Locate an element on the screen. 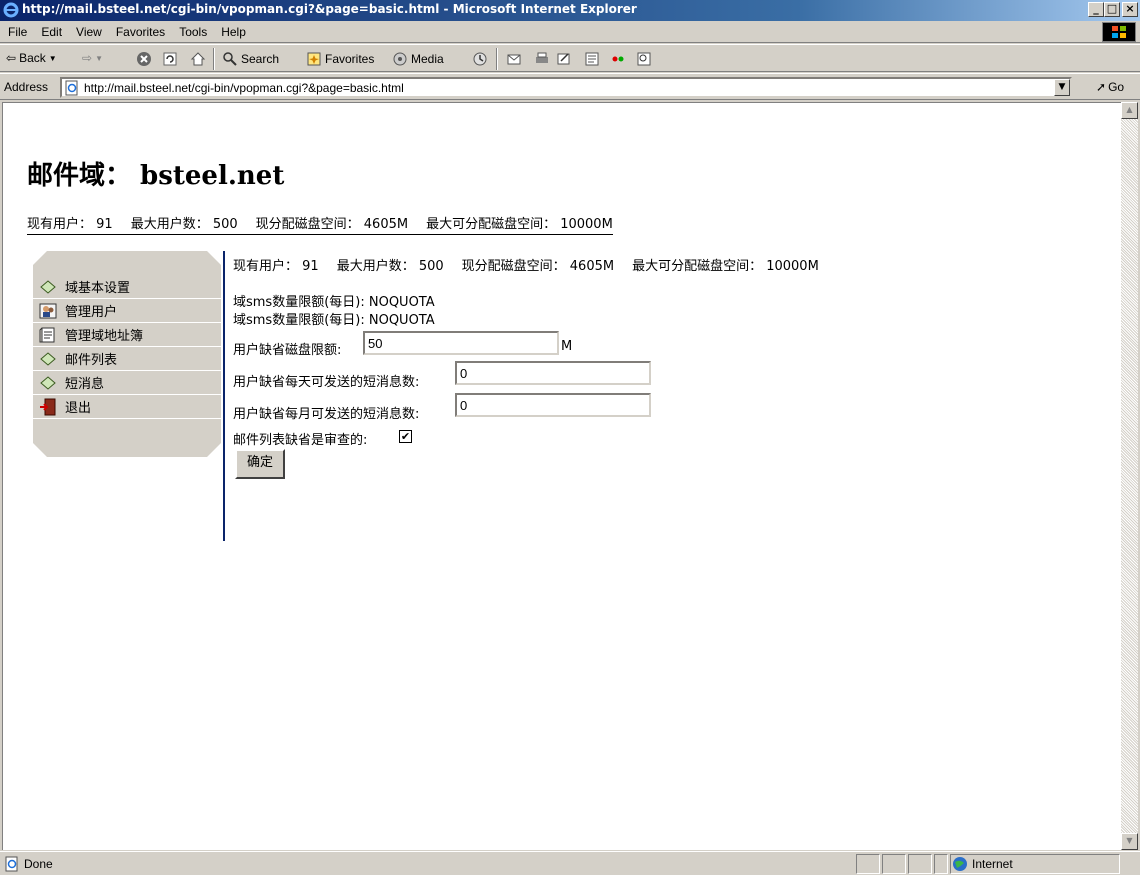 The height and width of the screenshot is (875, 1140). disk-quota-label: 用户缺省磁盘限额: is located at coordinates (287, 350).